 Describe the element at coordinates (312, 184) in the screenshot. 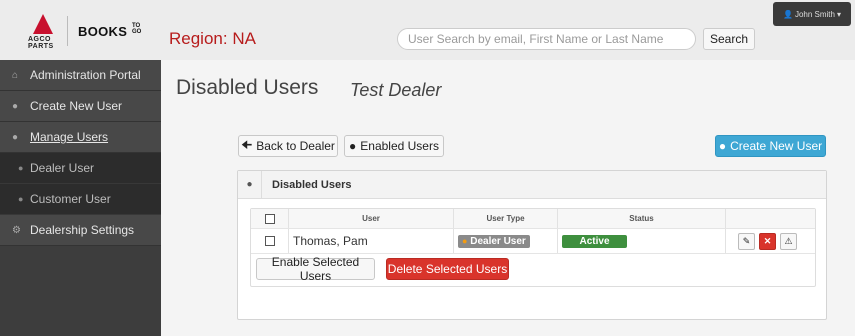

I see `panel-title: Disabled Users` at that location.